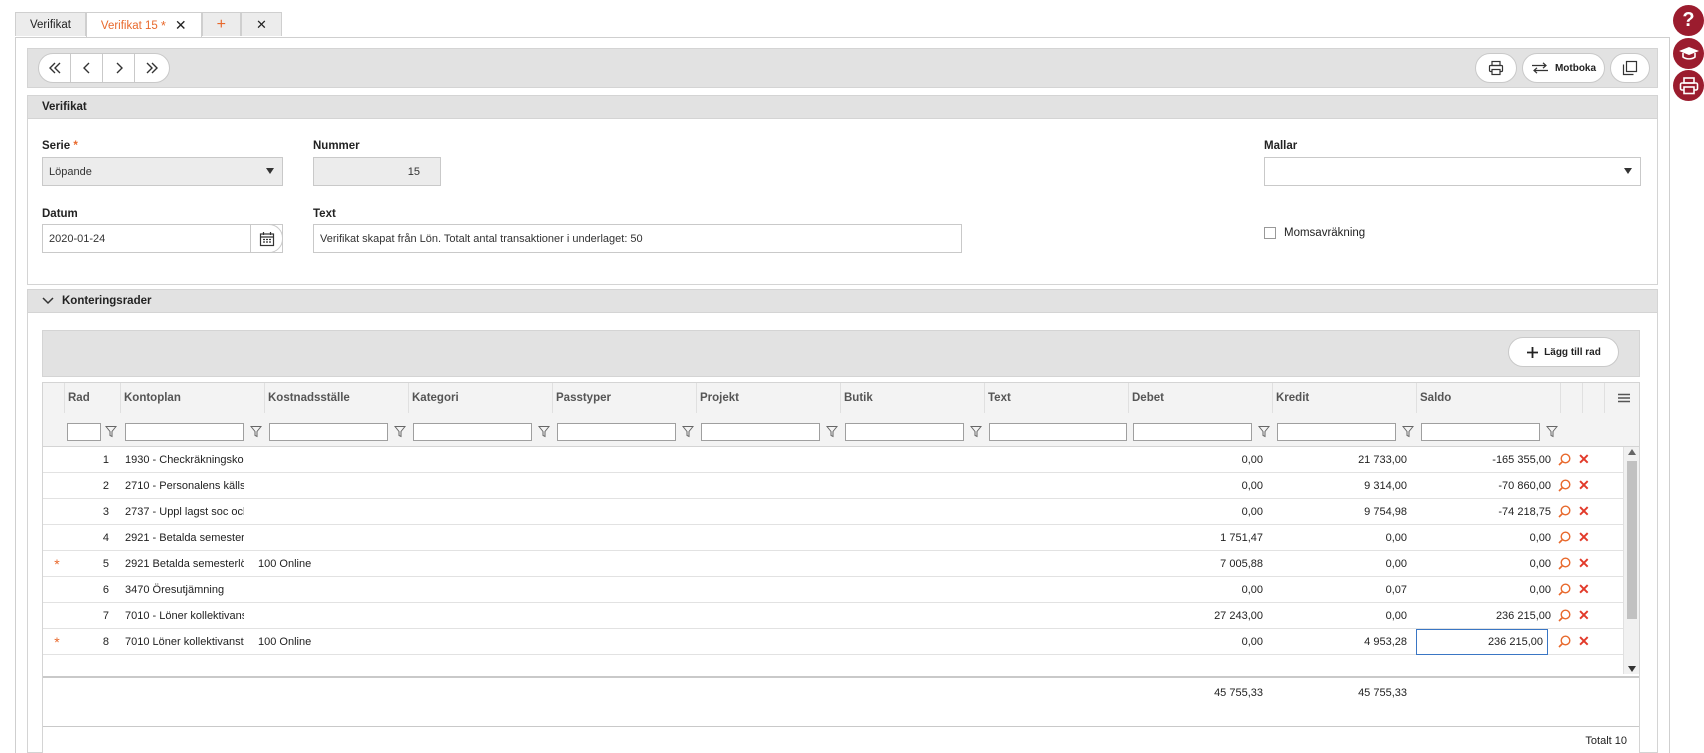  I want to click on kredit-cell: 9 314,00, so click(1342, 486).